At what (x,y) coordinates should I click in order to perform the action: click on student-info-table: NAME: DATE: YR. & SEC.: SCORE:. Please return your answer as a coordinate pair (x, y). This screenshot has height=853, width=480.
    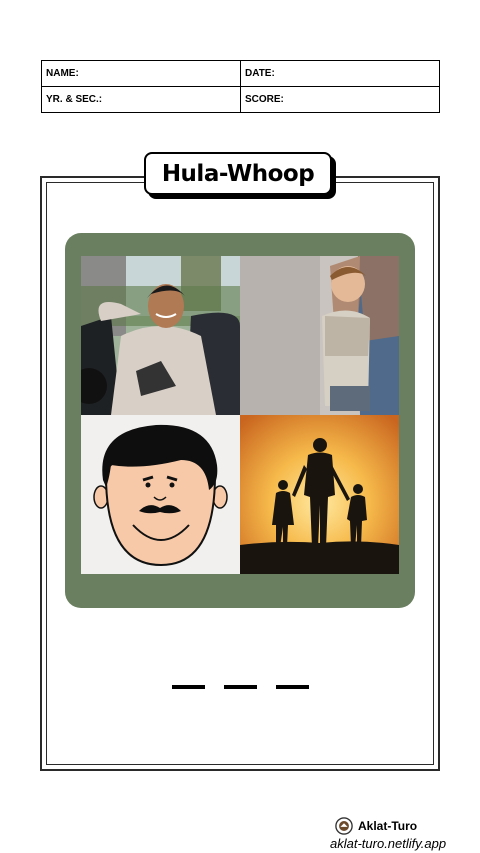
    Looking at the image, I should click on (240, 86).